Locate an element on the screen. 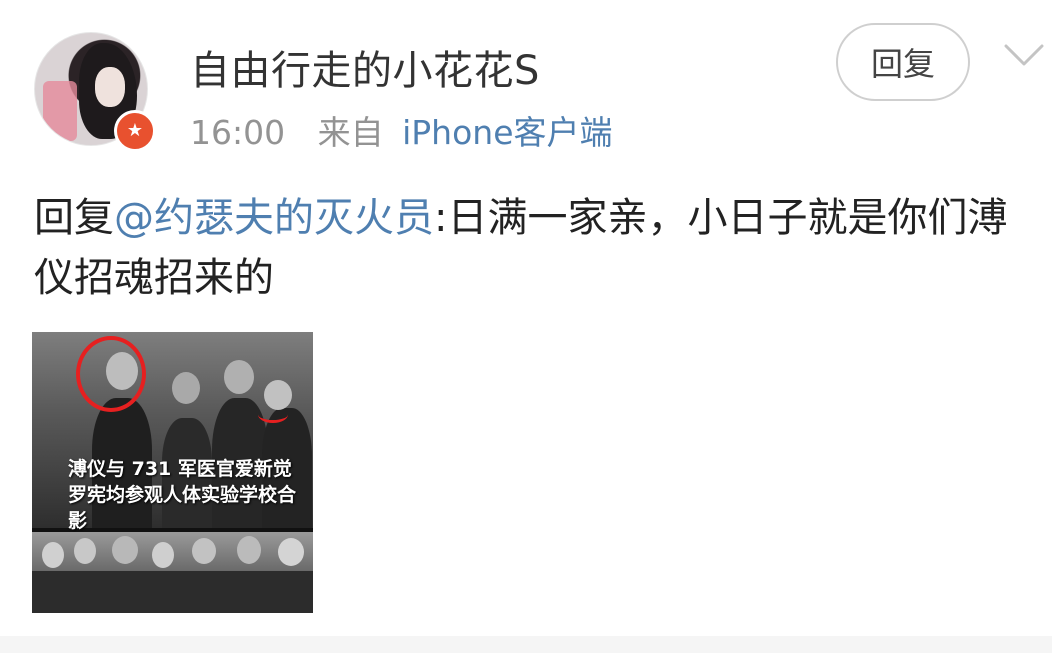  reply-prefix: 回复 is located at coordinates (74, 218).